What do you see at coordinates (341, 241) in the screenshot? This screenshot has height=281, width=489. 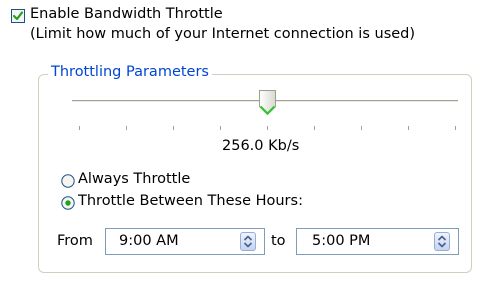 I see `to-time-value: 5:00 PM` at bounding box center [341, 241].